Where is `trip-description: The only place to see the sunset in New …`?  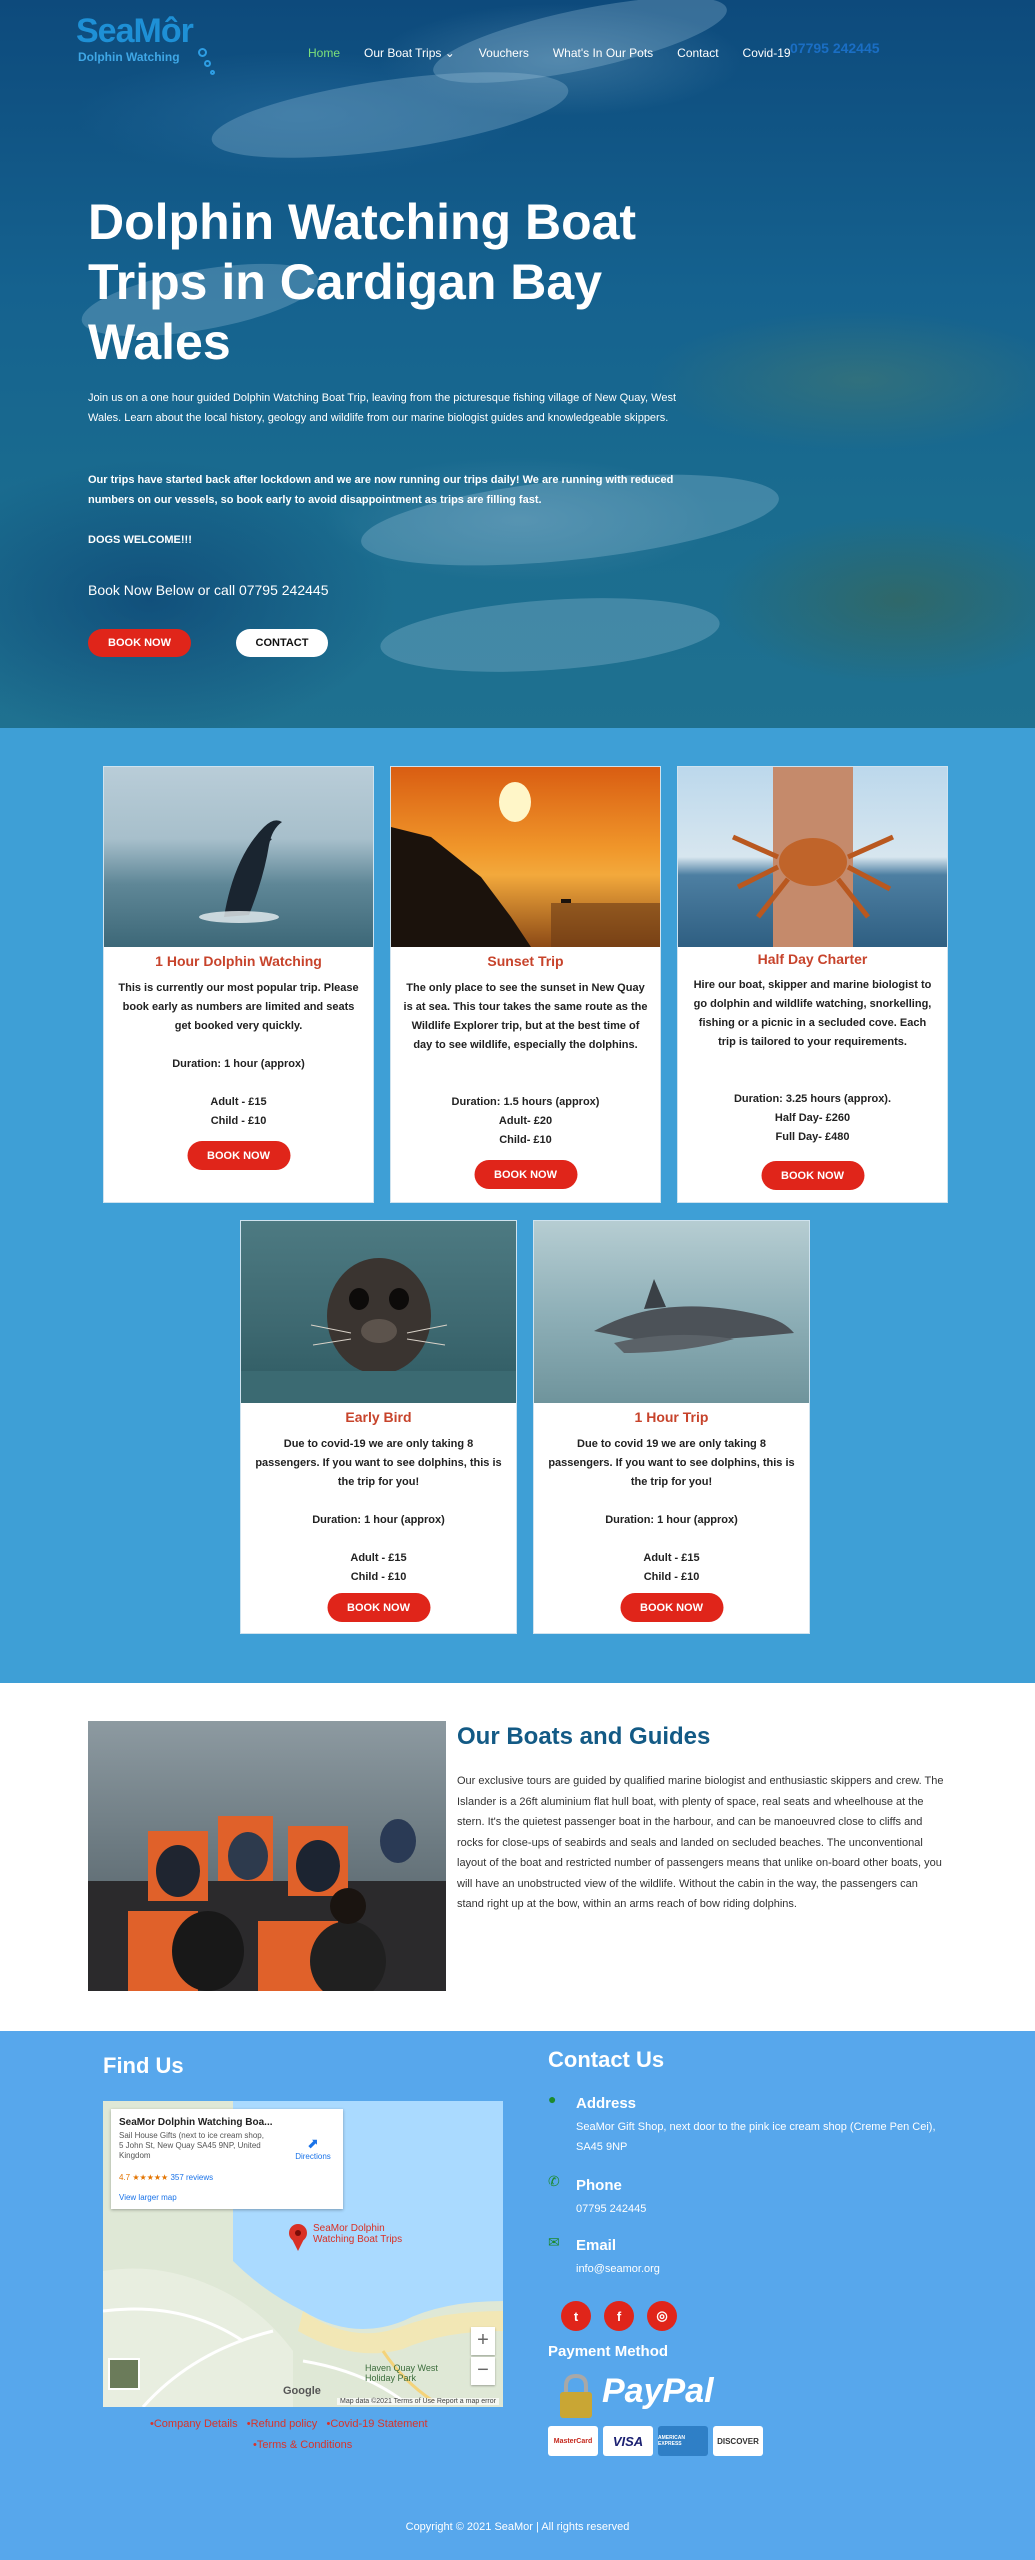
trip-description: The only place to see the sunset in New … is located at coordinates (525, 1016).